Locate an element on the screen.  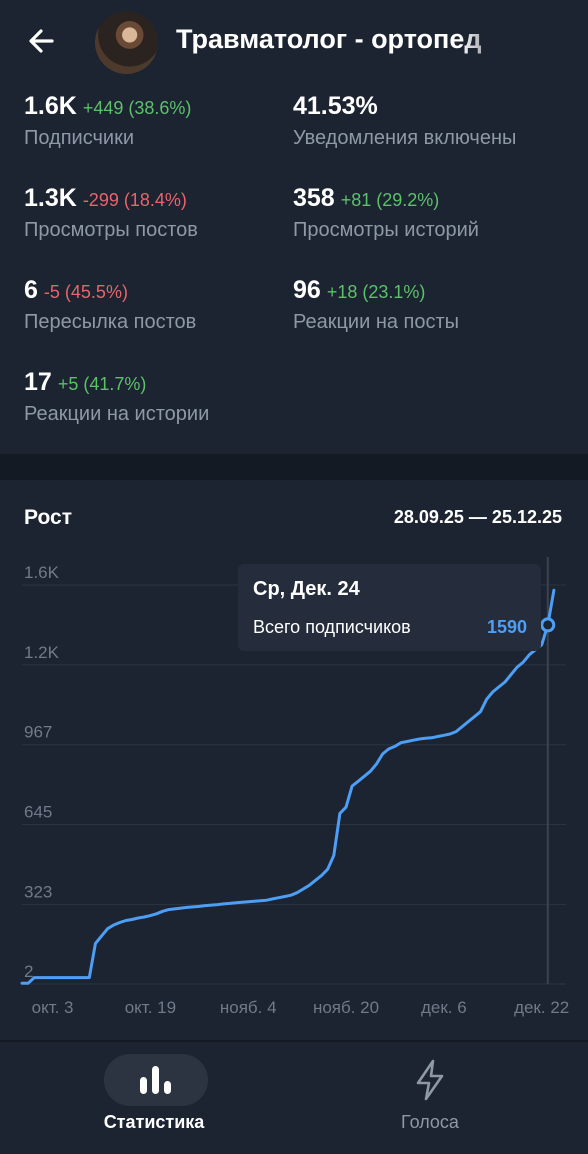
x-tick-label: дек. 22 is located at coordinates (541, 1007).